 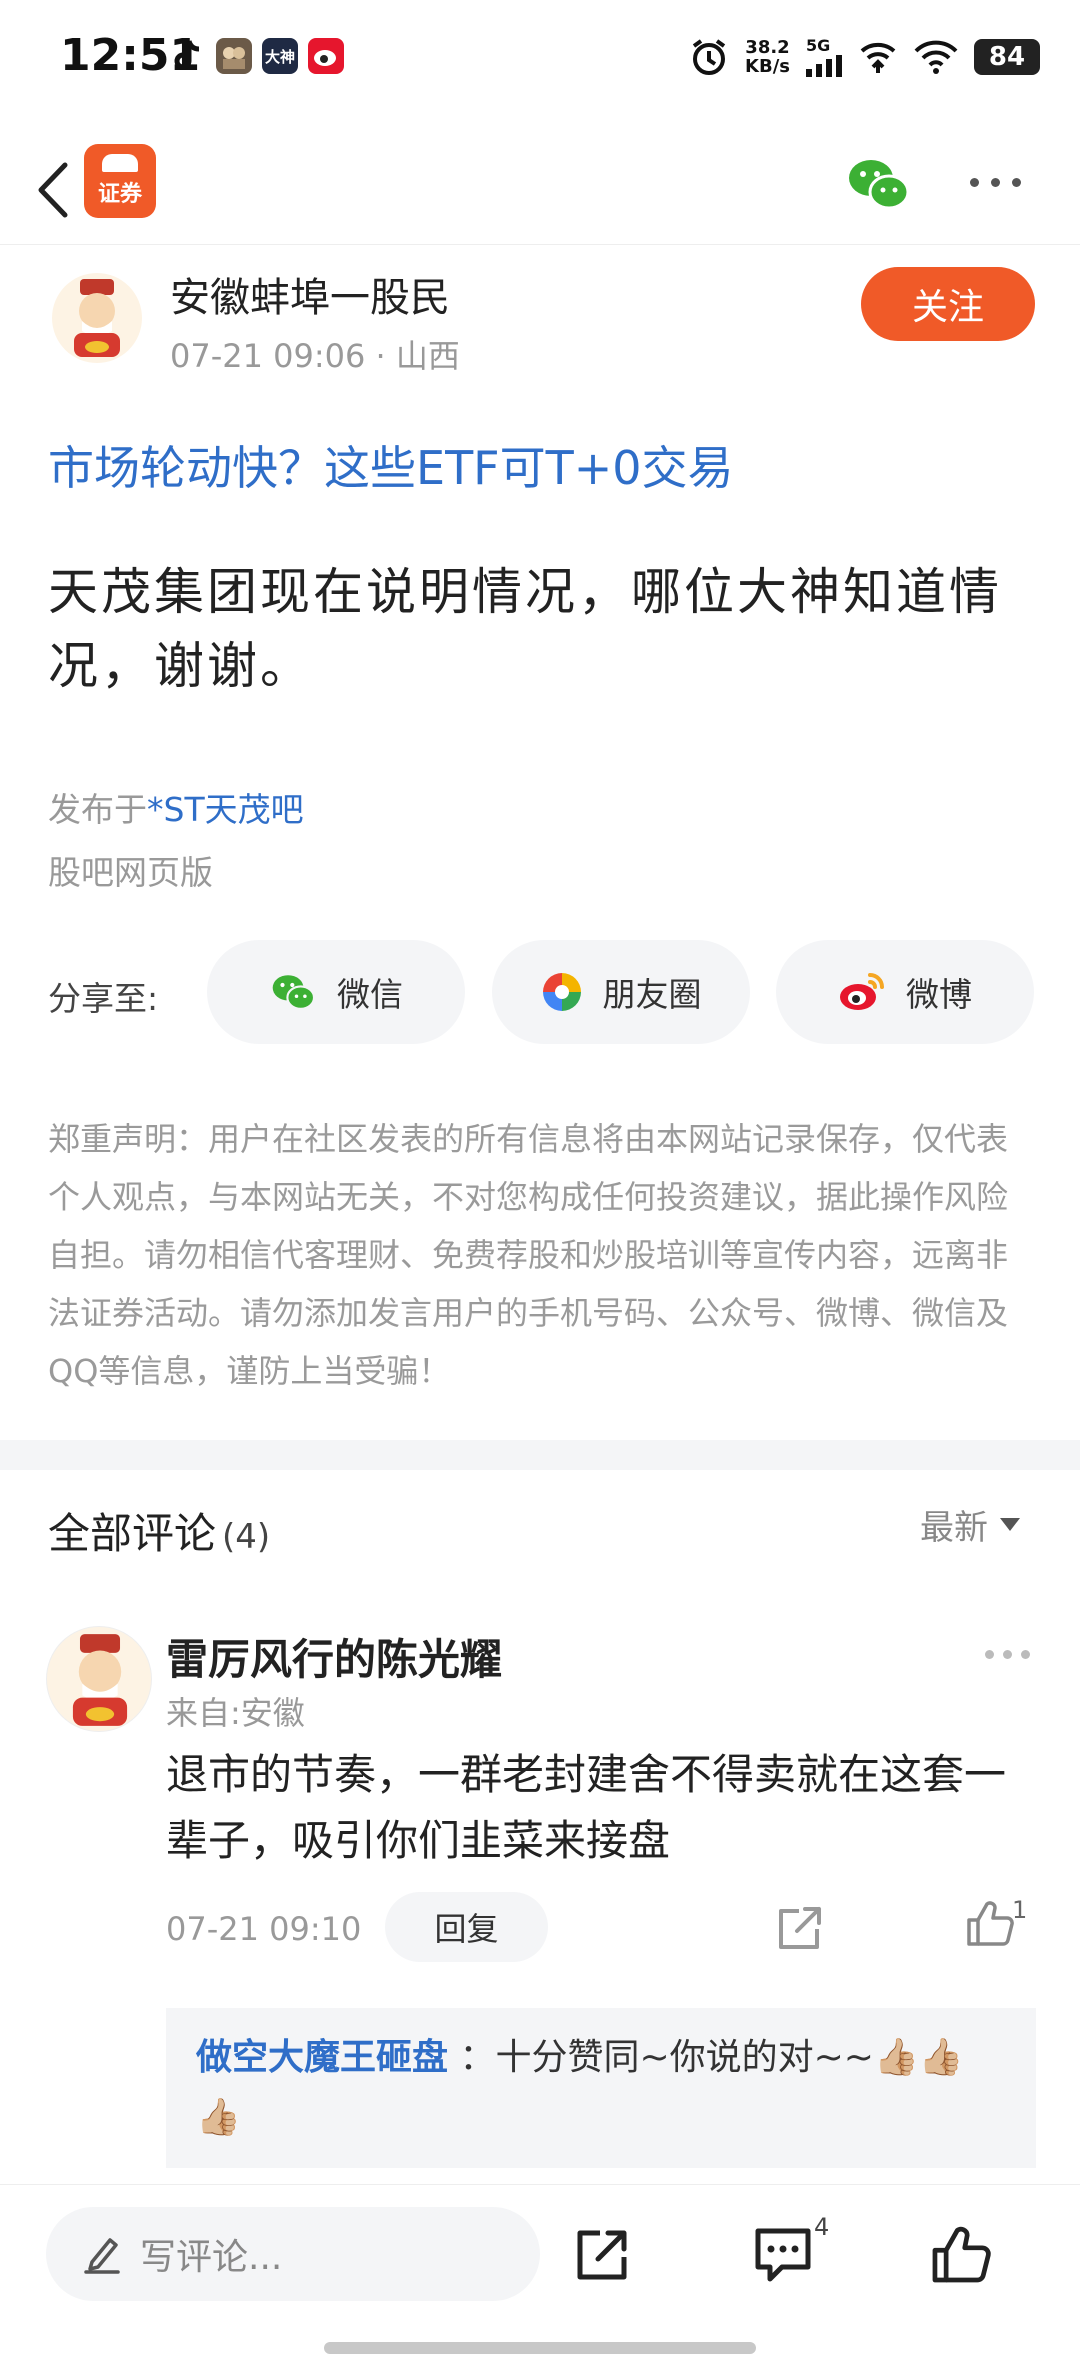 What do you see at coordinates (621, 992) in the screenshot?
I see `share-moments-button: 朋友圈` at bounding box center [621, 992].